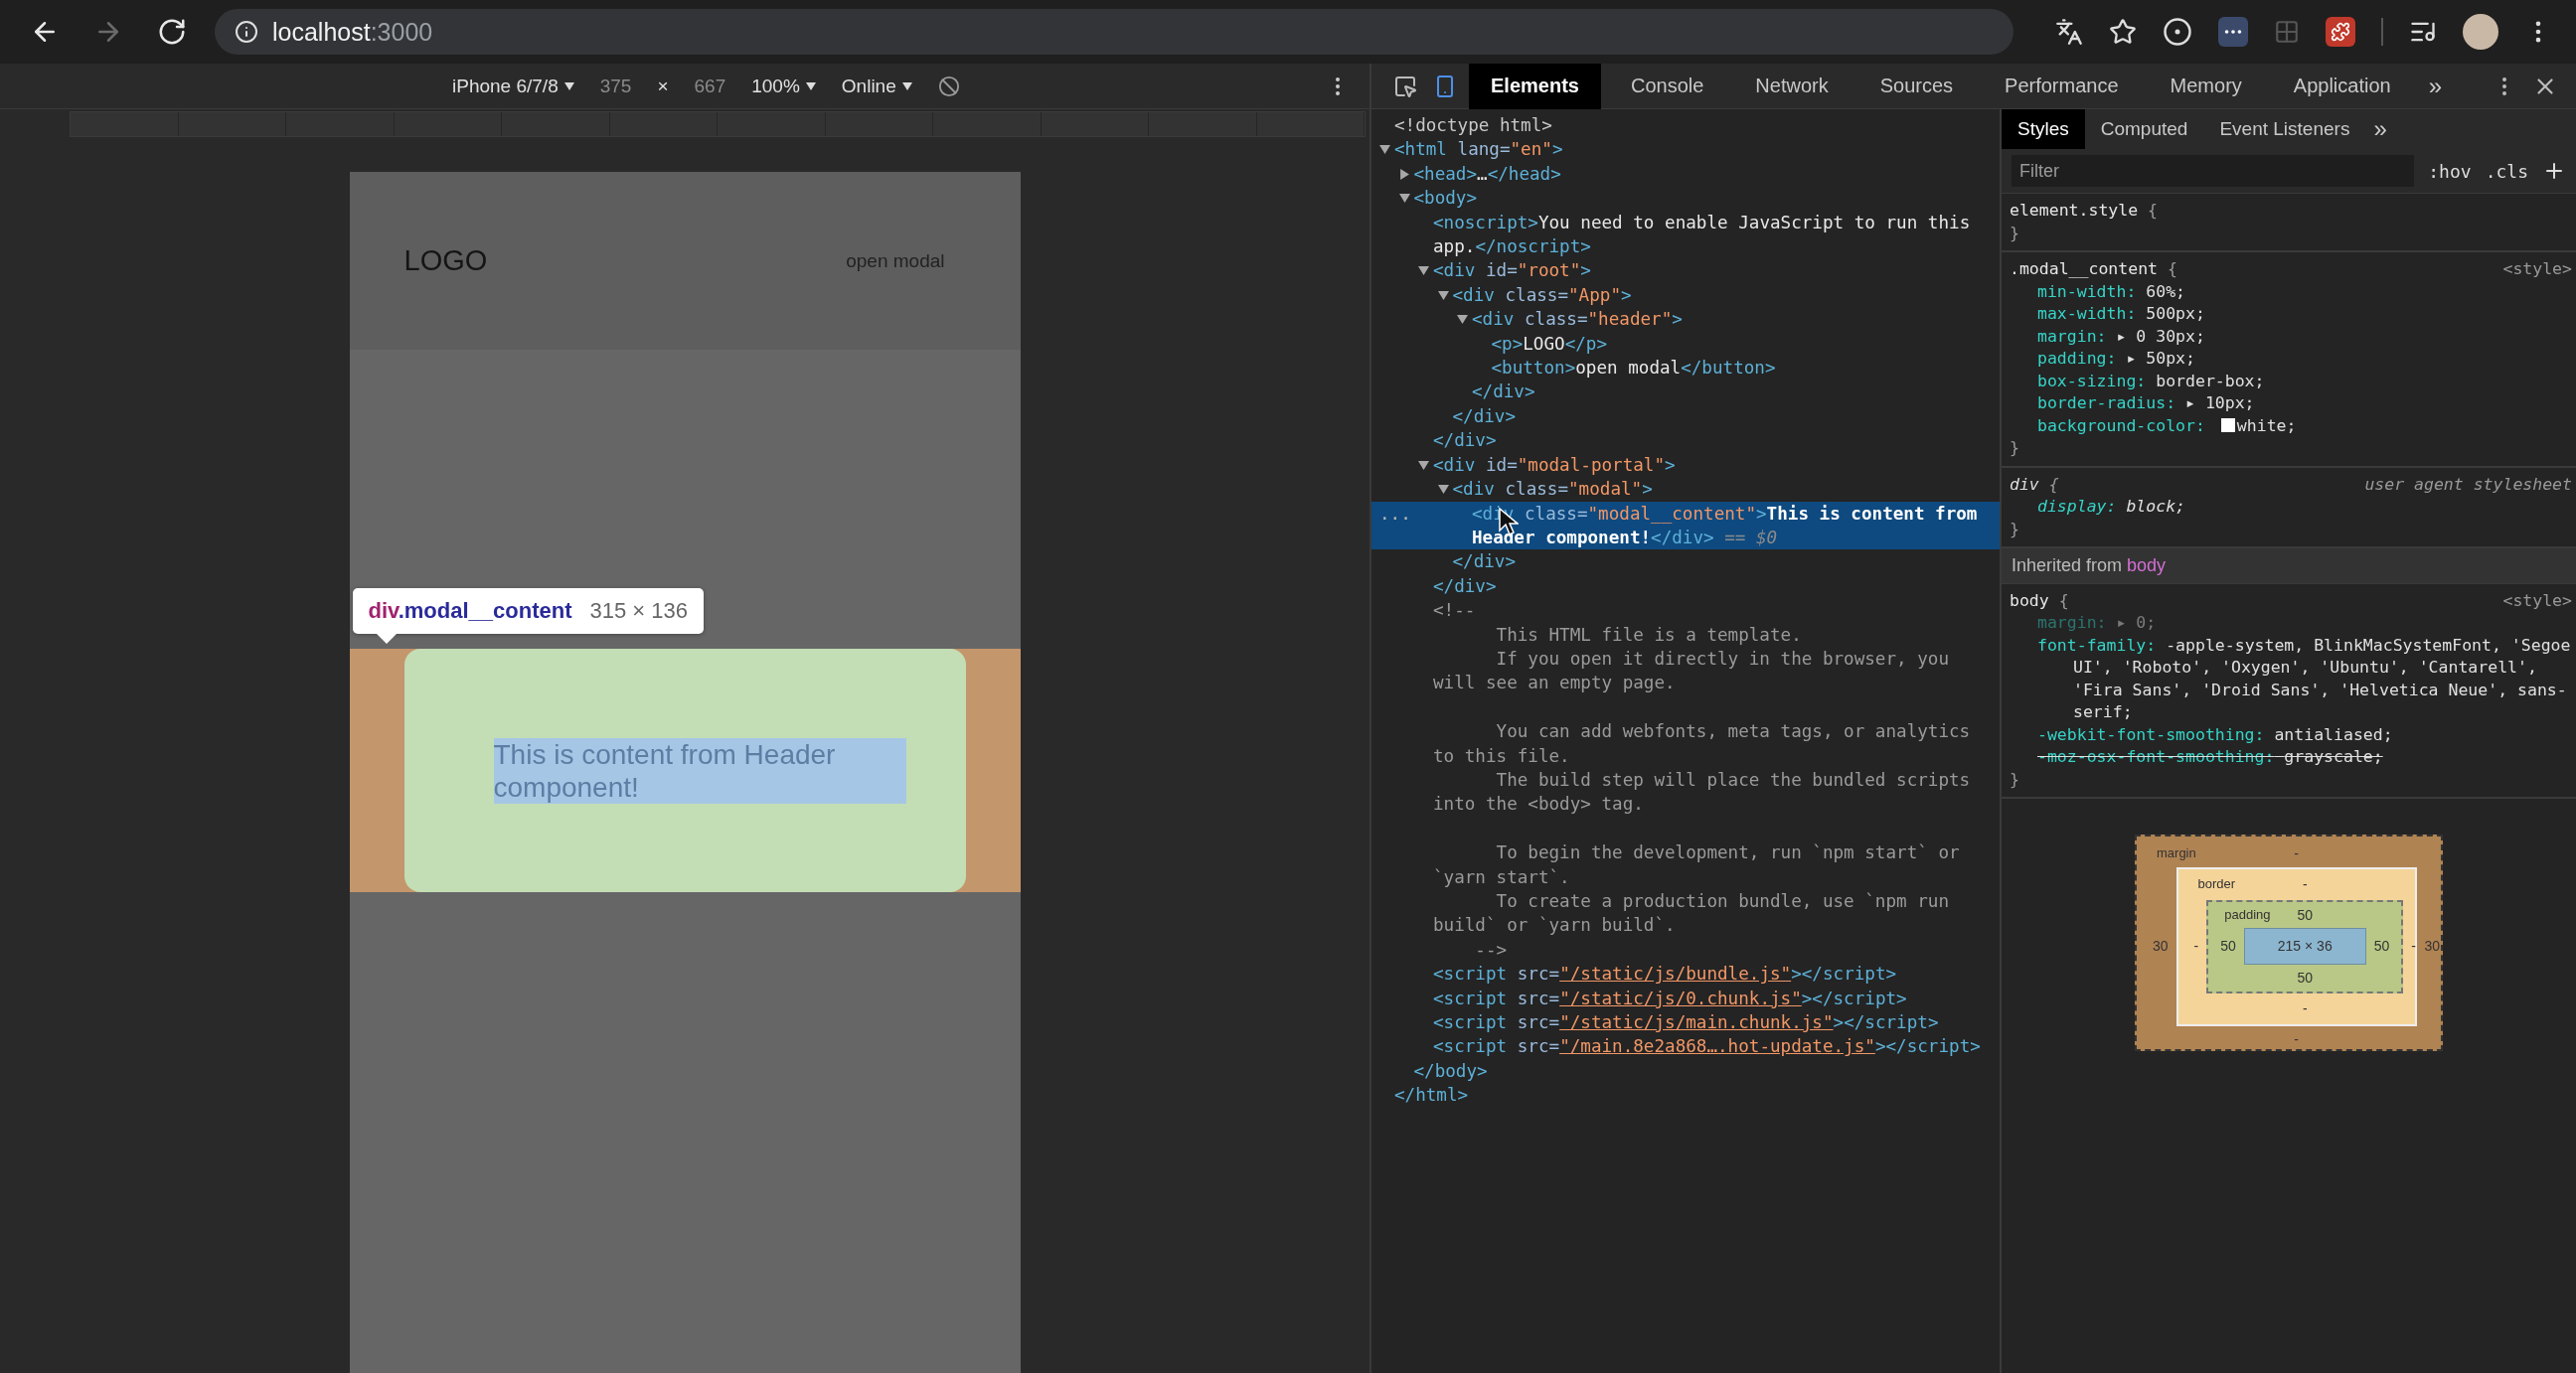 The image size is (2576, 1373). Describe the element at coordinates (2062, 86) in the screenshot. I see `devtools-tab: Performance` at that location.